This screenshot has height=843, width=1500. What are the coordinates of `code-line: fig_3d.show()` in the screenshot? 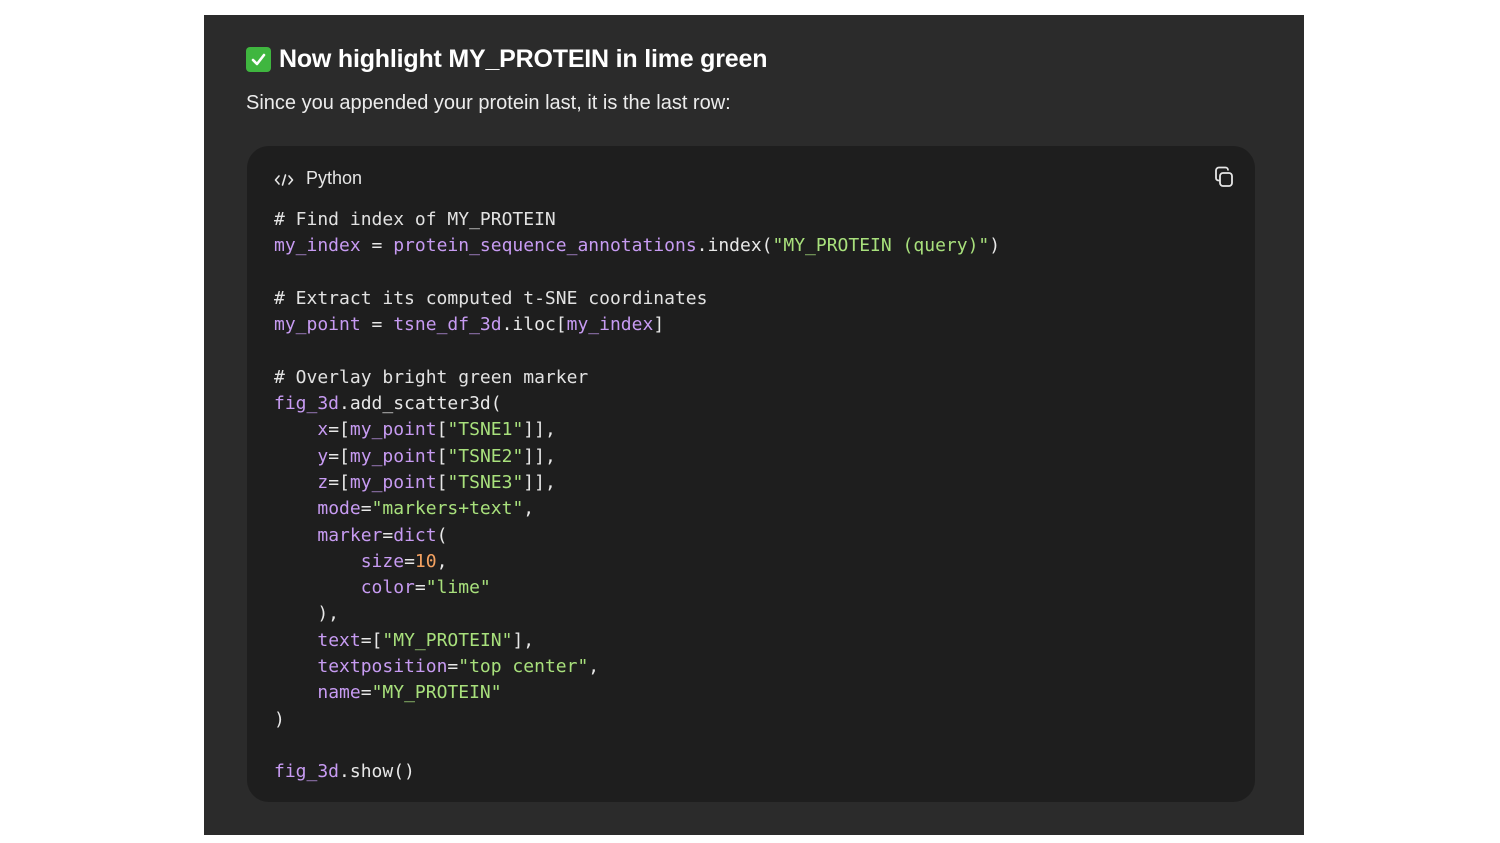 It's located at (637, 772).